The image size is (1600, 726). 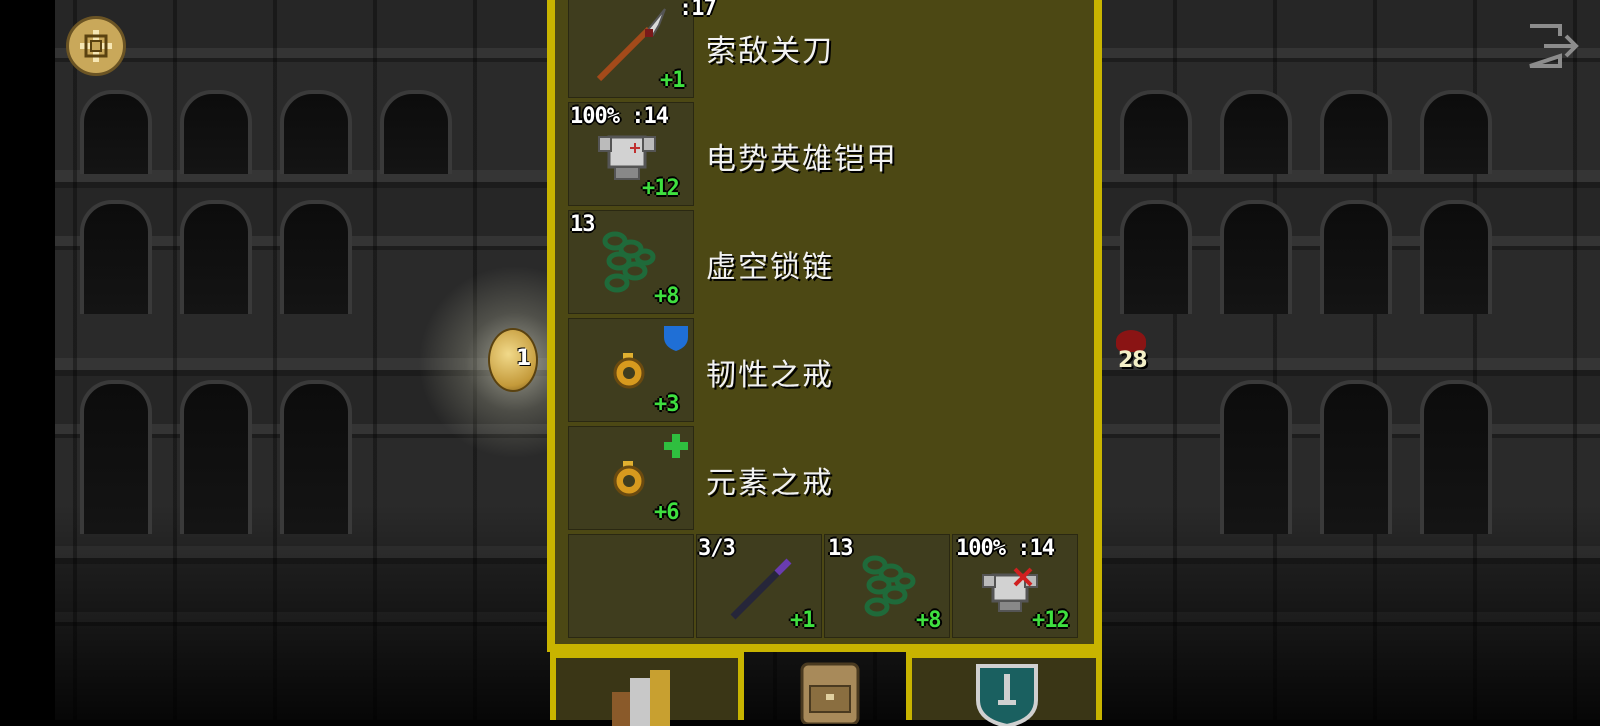 What do you see at coordinates (698, 10) in the screenshot?
I see `item-badge: :17` at bounding box center [698, 10].